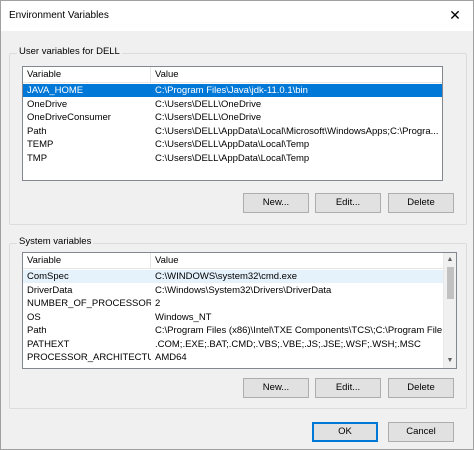 The width and height of the screenshot is (474, 450). Describe the element at coordinates (237, 16) in the screenshot. I see `title-bar: Environment Variables ✕` at that location.